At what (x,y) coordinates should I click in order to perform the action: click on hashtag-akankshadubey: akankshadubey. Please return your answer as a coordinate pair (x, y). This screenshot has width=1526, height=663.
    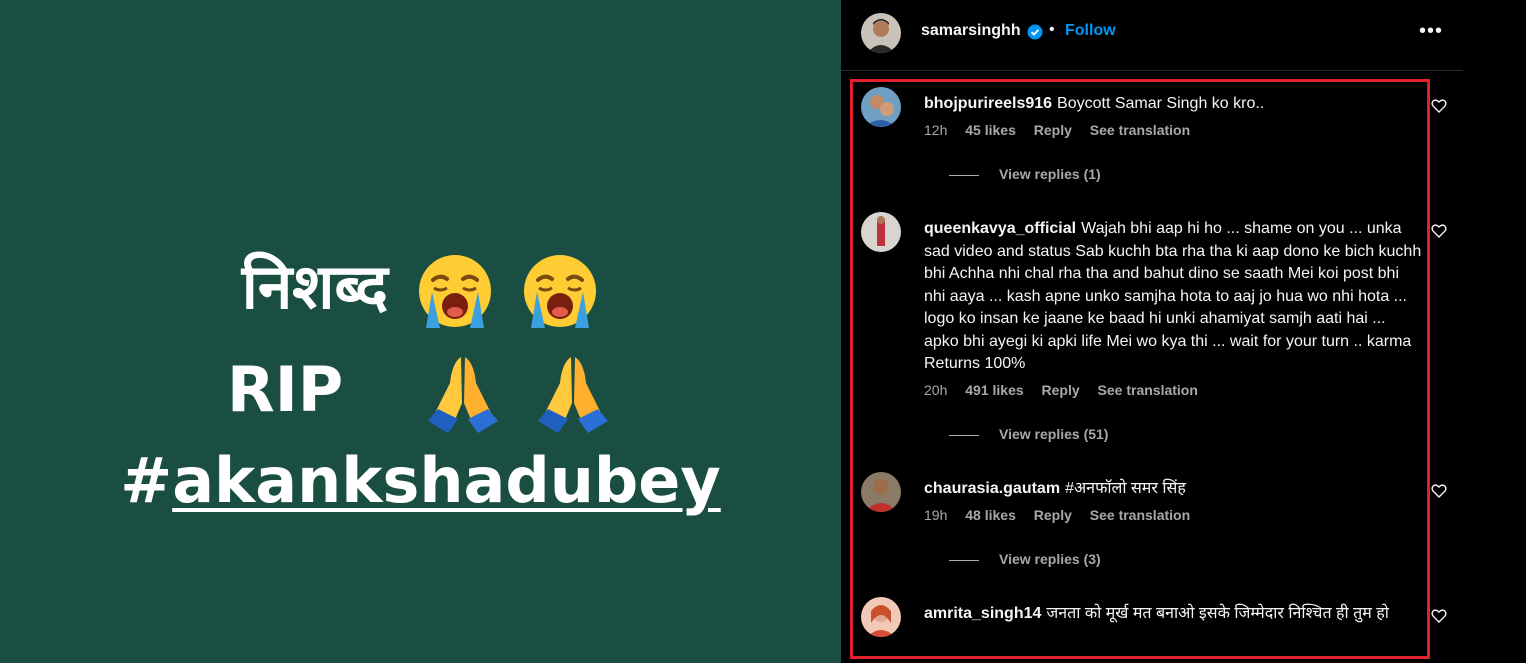
    Looking at the image, I should click on (446, 480).